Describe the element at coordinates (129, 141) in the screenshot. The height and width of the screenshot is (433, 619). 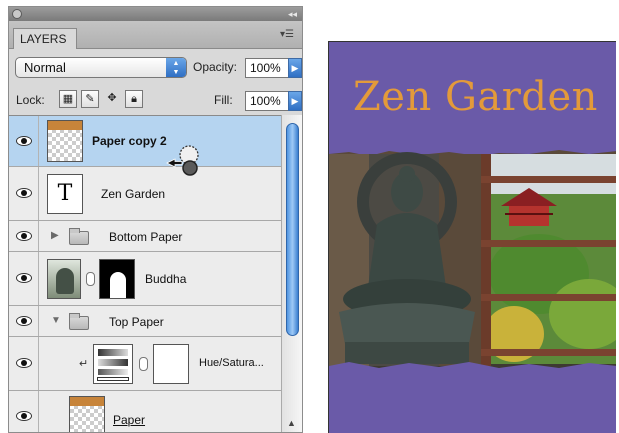
I see `layer-name: Paper copy 2` at that location.